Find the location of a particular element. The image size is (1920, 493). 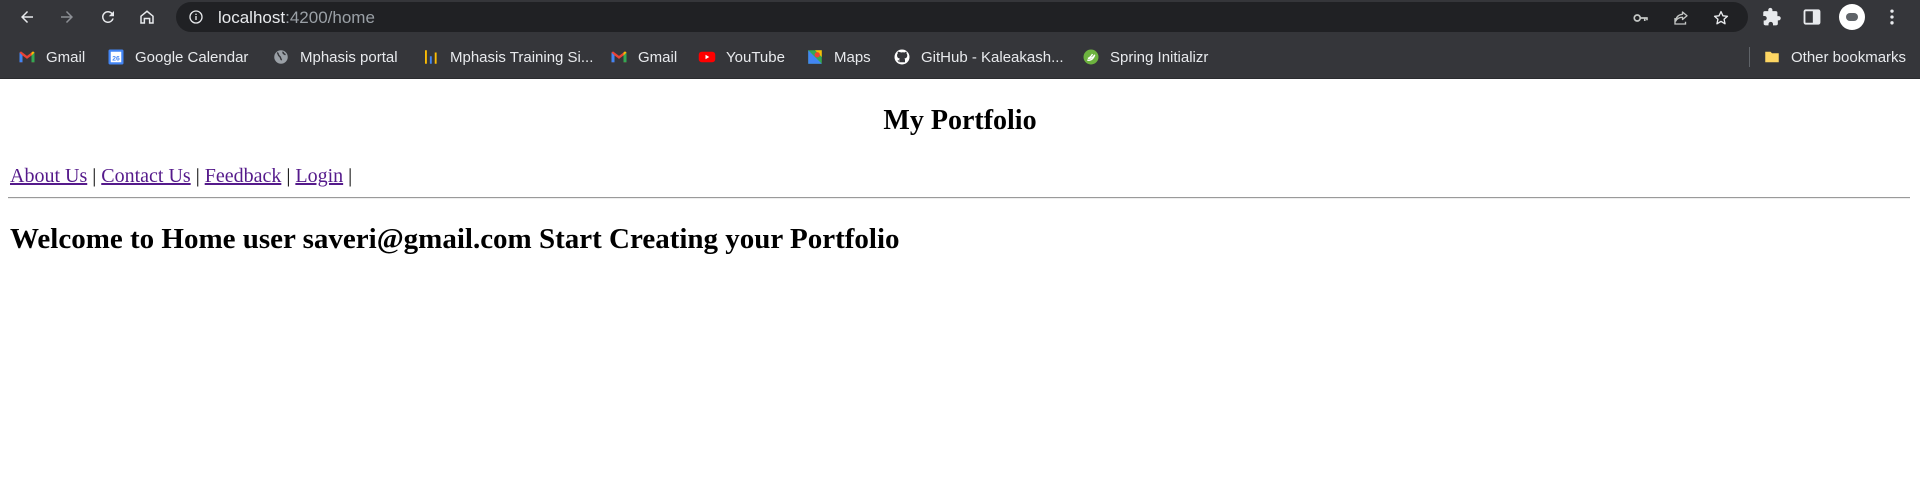

bookmark-other-bookmarks: Other bookmarks is located at coordinates (1834, 57).